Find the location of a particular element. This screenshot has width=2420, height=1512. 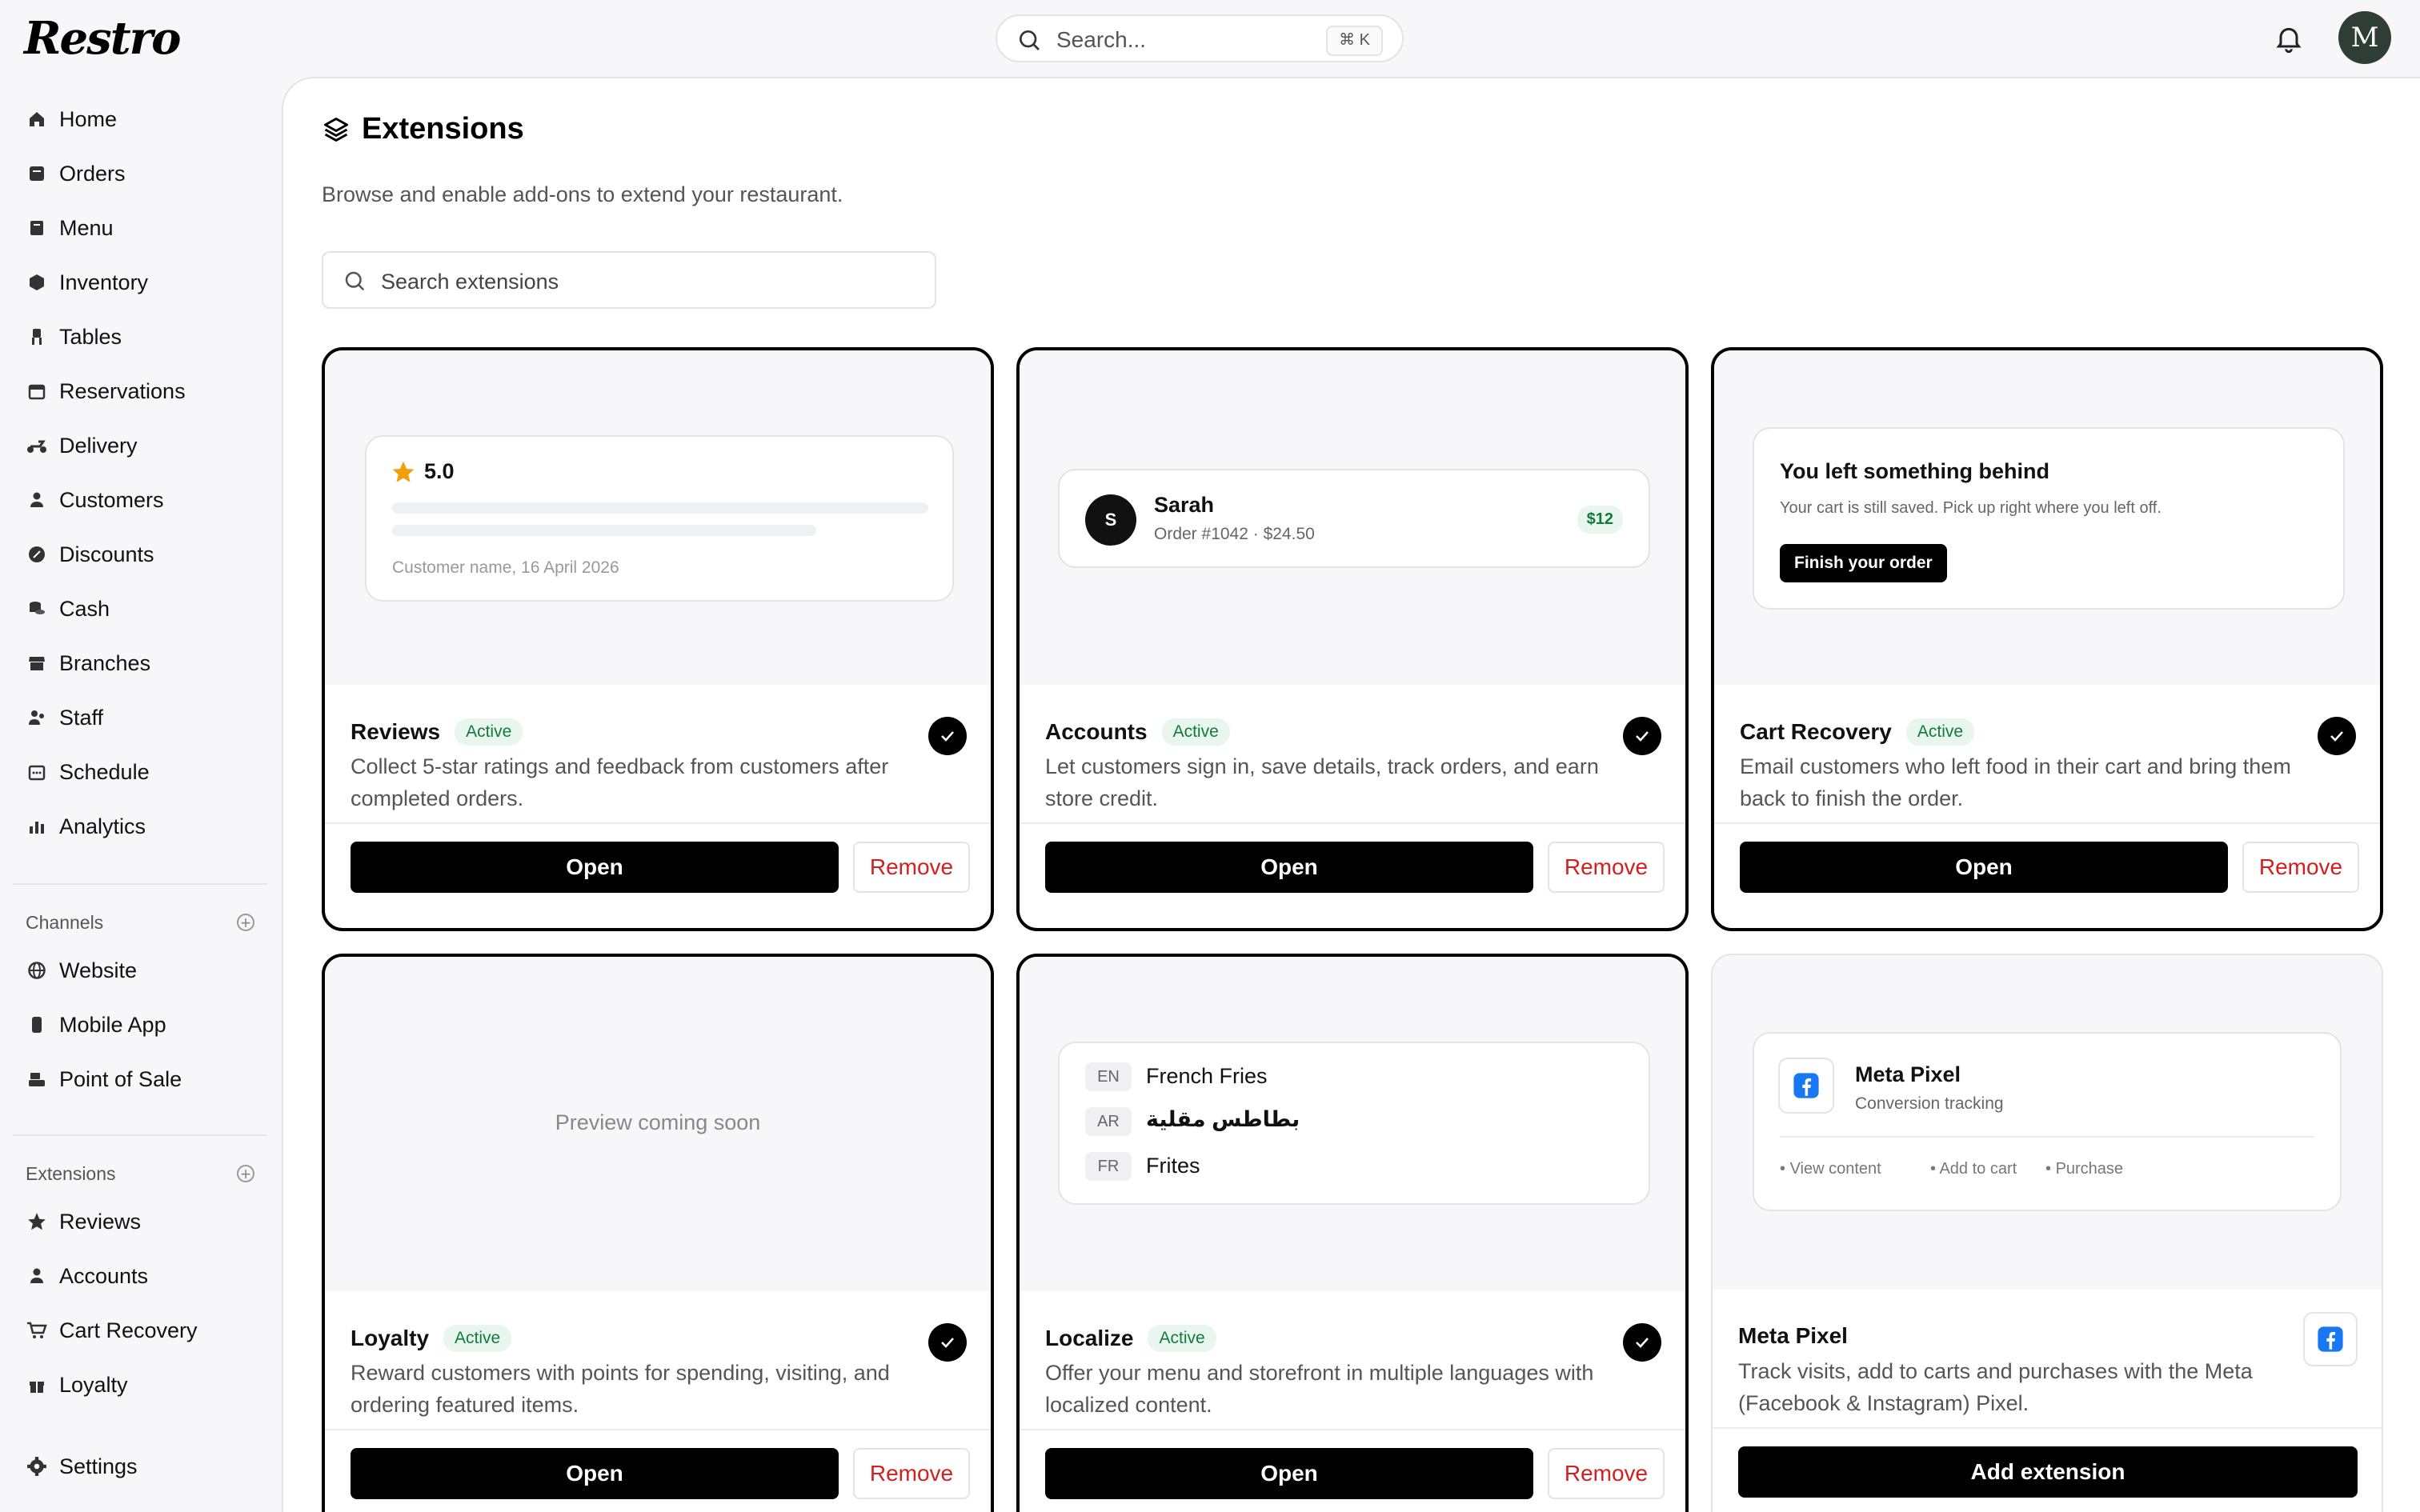

orders-icon is located at coordinates (37, 173).